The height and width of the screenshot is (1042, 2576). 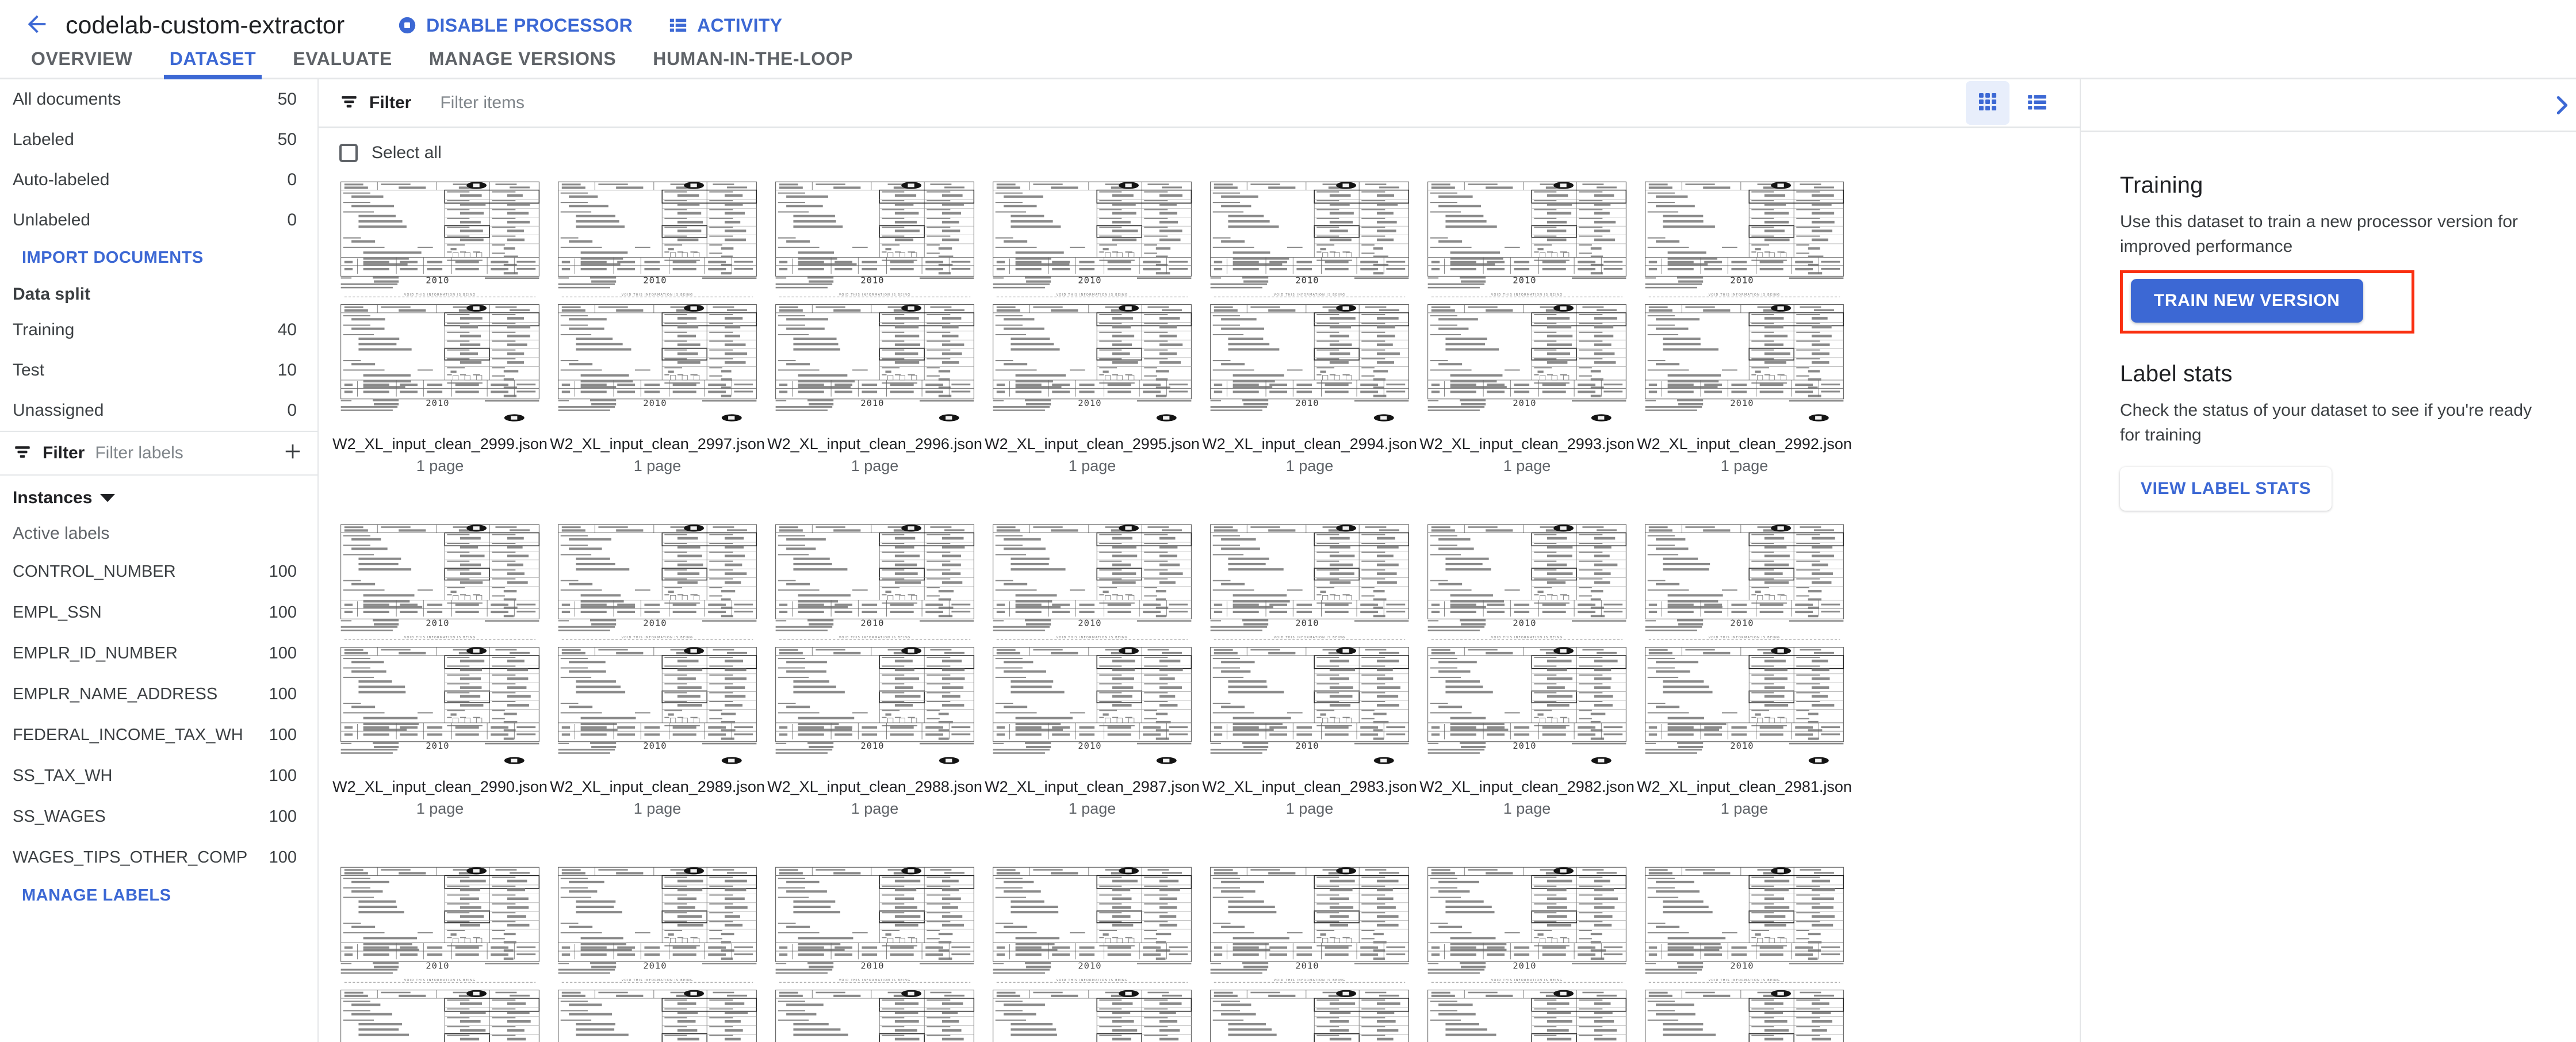 I want to click on label-row-empl-ssn: EMPL_SSN 100, so click(x=158, y=613).